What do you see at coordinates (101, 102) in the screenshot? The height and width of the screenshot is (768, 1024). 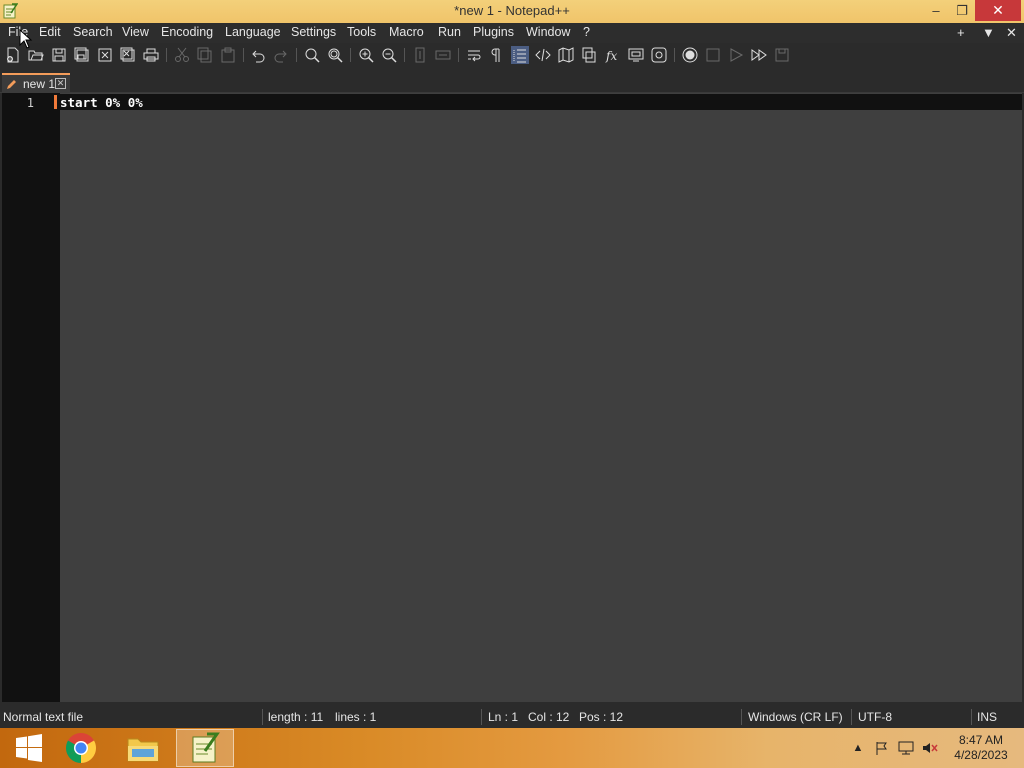 I see `editor-line-text: start 0% 0%` at bounding box center [101, 102].